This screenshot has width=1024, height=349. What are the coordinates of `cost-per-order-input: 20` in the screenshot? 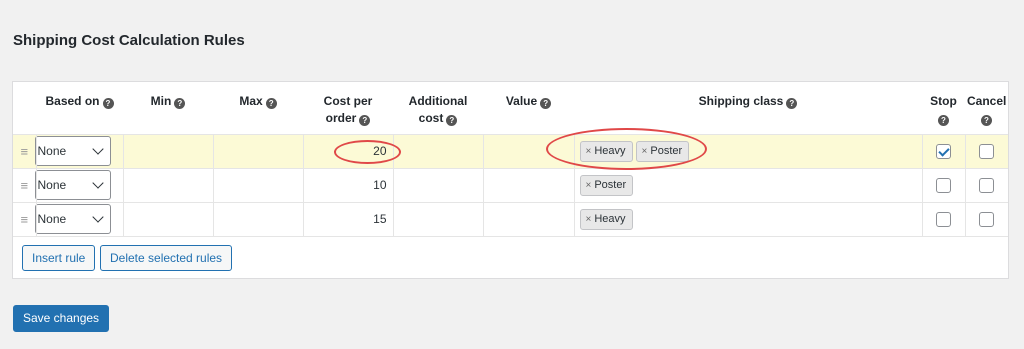 It's located at (347, 150).